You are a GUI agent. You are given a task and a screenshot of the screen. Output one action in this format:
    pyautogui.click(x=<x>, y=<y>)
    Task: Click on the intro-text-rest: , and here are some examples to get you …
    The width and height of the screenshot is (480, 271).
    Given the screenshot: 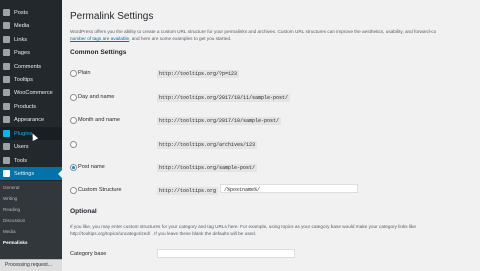 What is the action you would take?
    pyautogui.click(x=180, y=38)
    